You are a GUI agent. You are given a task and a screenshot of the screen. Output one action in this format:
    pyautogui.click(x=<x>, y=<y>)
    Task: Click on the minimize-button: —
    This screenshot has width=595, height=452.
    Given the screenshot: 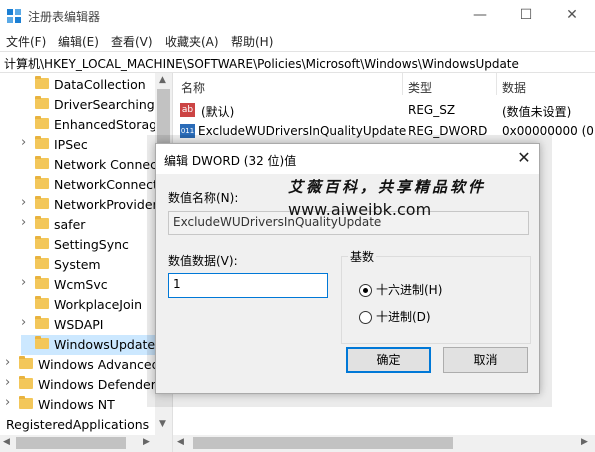 What is the action you would take?
    pyautogui.click(x=480, y=15)
    